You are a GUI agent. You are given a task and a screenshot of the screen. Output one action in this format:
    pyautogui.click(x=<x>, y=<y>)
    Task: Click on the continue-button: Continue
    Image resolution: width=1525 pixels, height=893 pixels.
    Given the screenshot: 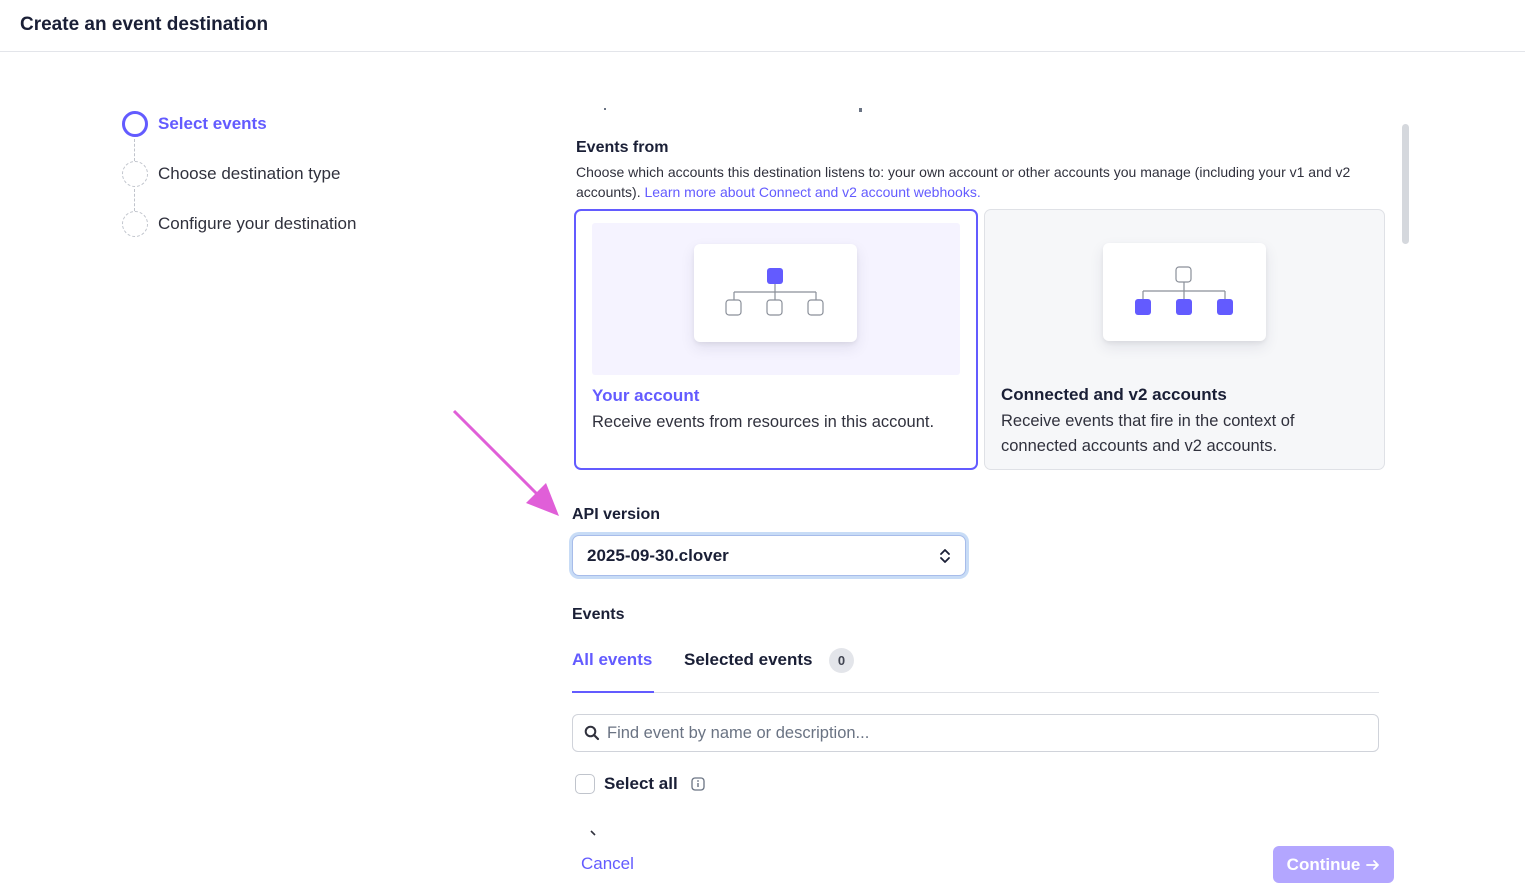 What is the action you would take?
    pyautogui.click(x=1333, y=864)
    